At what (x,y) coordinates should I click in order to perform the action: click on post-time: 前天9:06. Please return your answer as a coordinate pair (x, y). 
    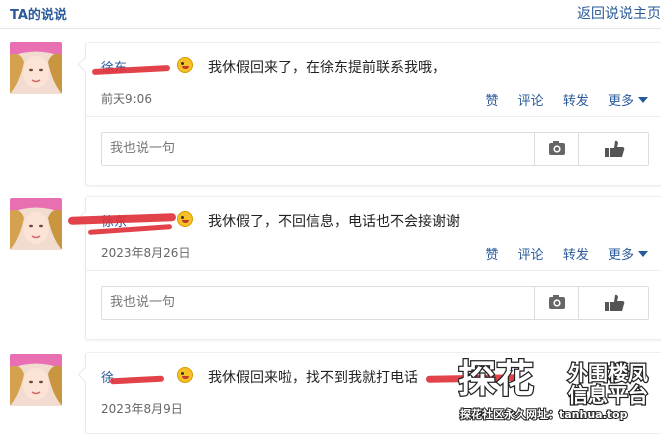
    Looking at the image, I should click on (126, 99).